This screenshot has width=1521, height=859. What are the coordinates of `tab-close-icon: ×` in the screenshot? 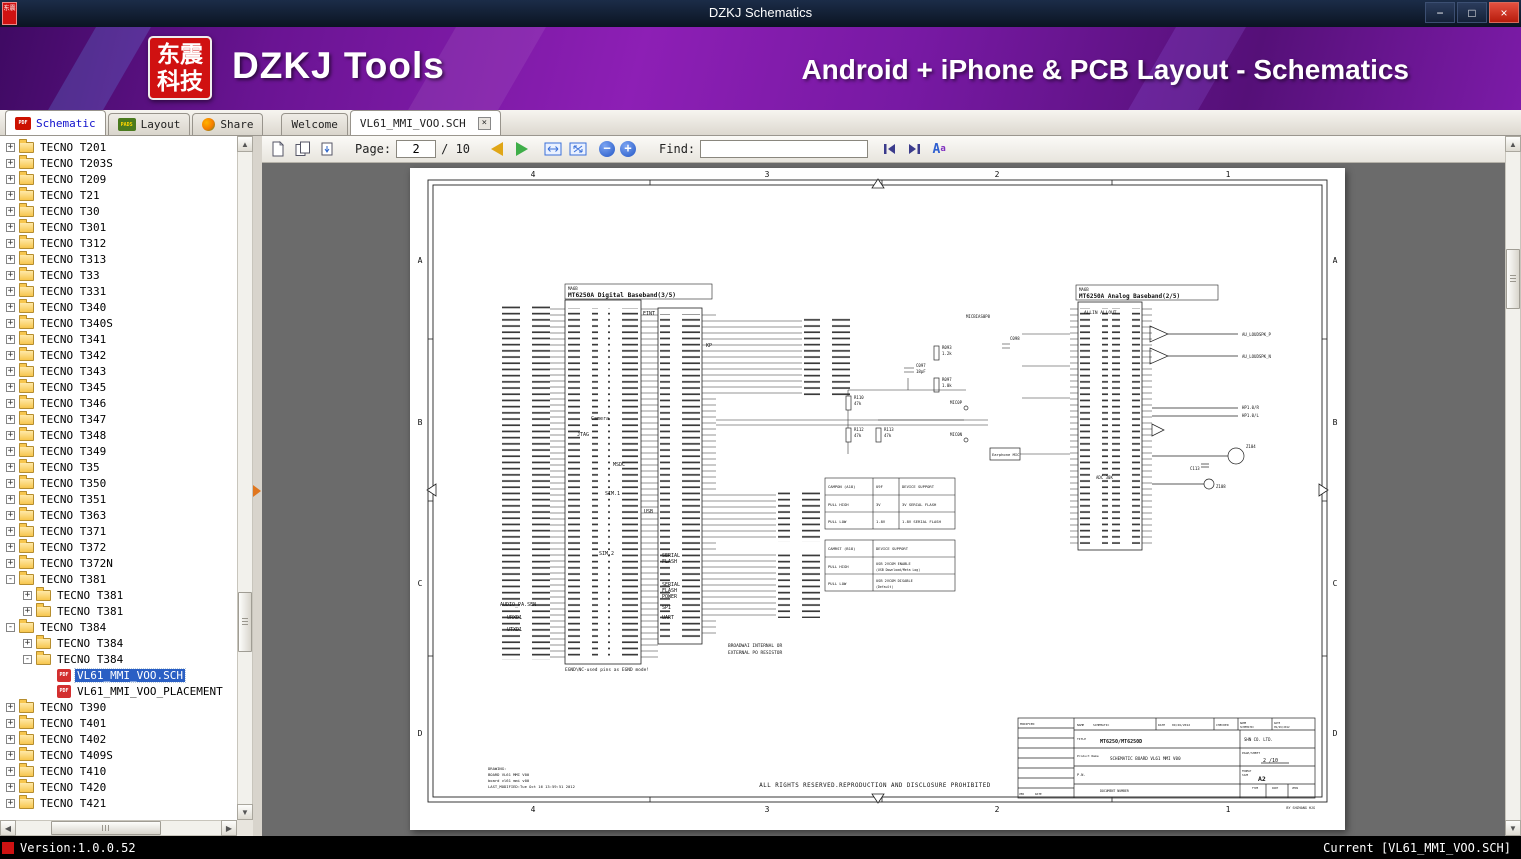 It's located at (484, 123).